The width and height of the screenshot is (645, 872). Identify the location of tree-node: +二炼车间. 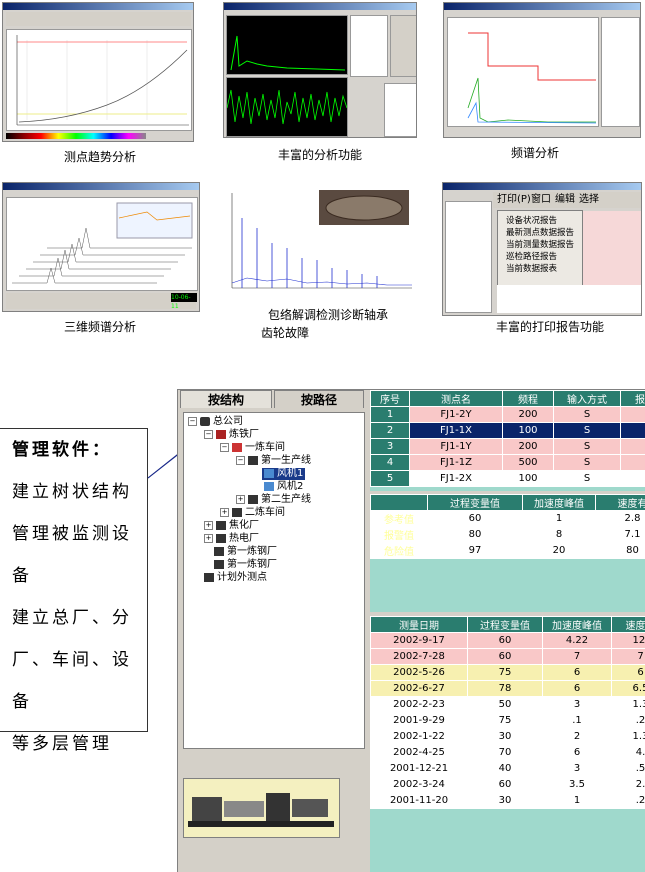
(252, 513).